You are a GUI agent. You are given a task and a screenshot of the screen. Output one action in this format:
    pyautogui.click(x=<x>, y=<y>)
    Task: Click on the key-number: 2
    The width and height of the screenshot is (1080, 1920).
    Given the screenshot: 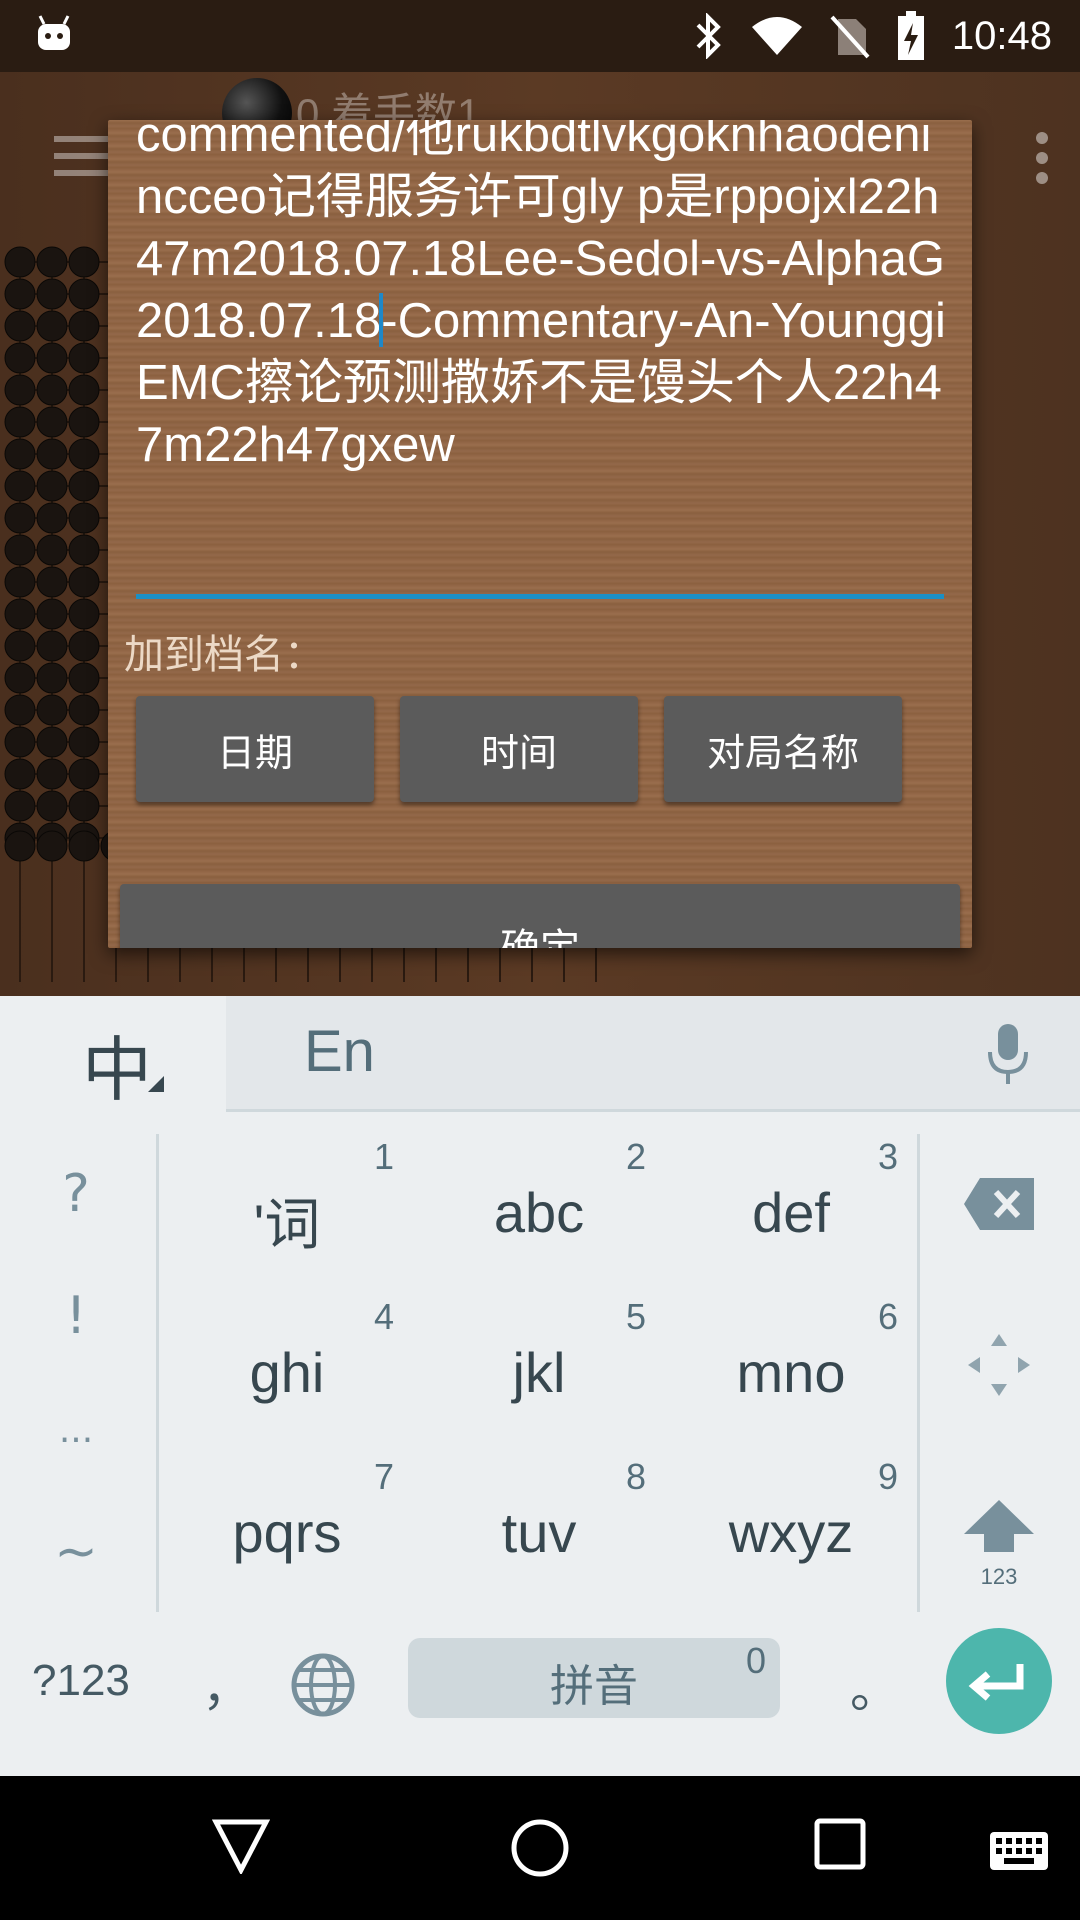 What is the action you would take?
    pyautogui.click(x=635, y=1156)
    